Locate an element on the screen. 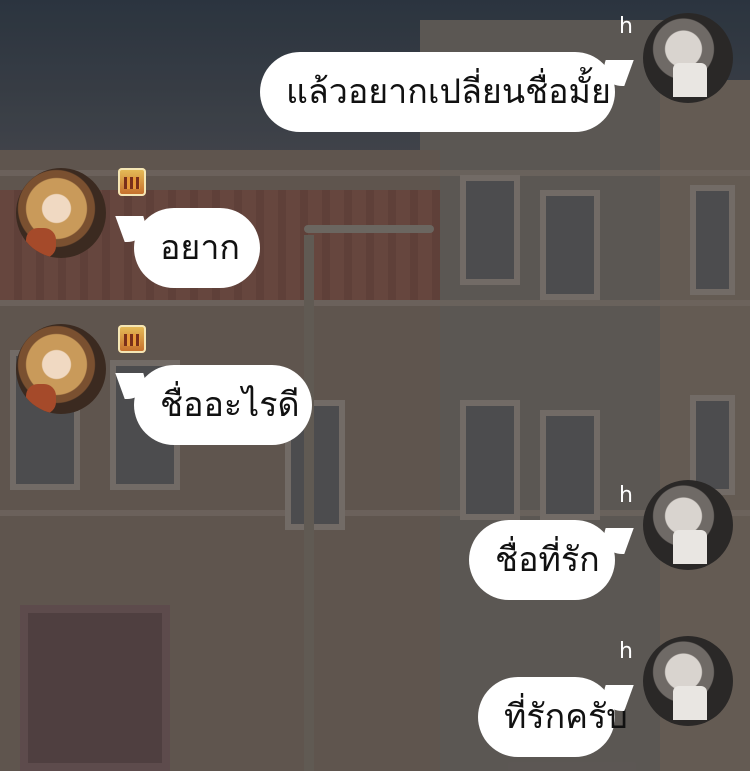 The height and width of the screenshot is (771, 750). message-bubble: ชื่อที่รัก is located at coordinates (542, 560).